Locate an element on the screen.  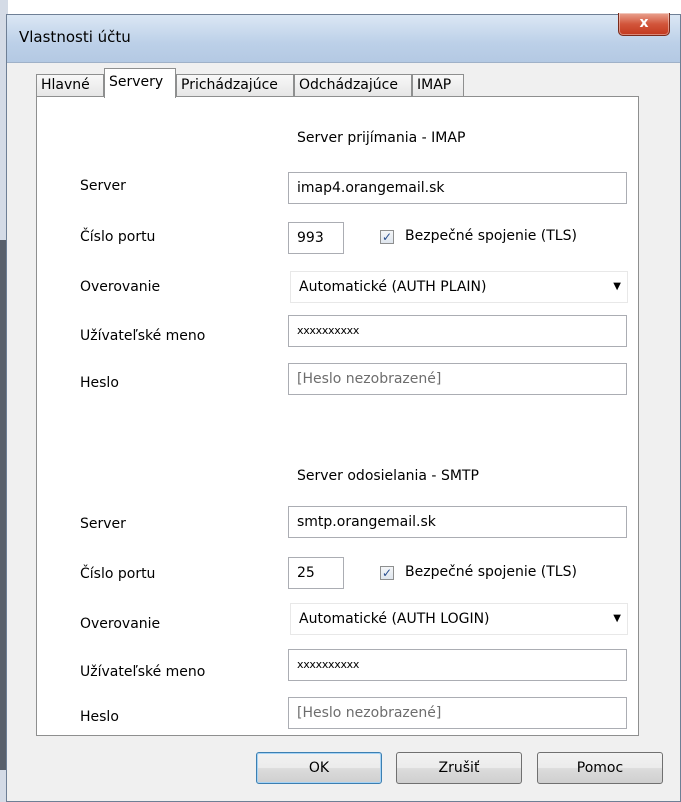
cancel-button: Zrušiť is located at coordinates (459, 768).